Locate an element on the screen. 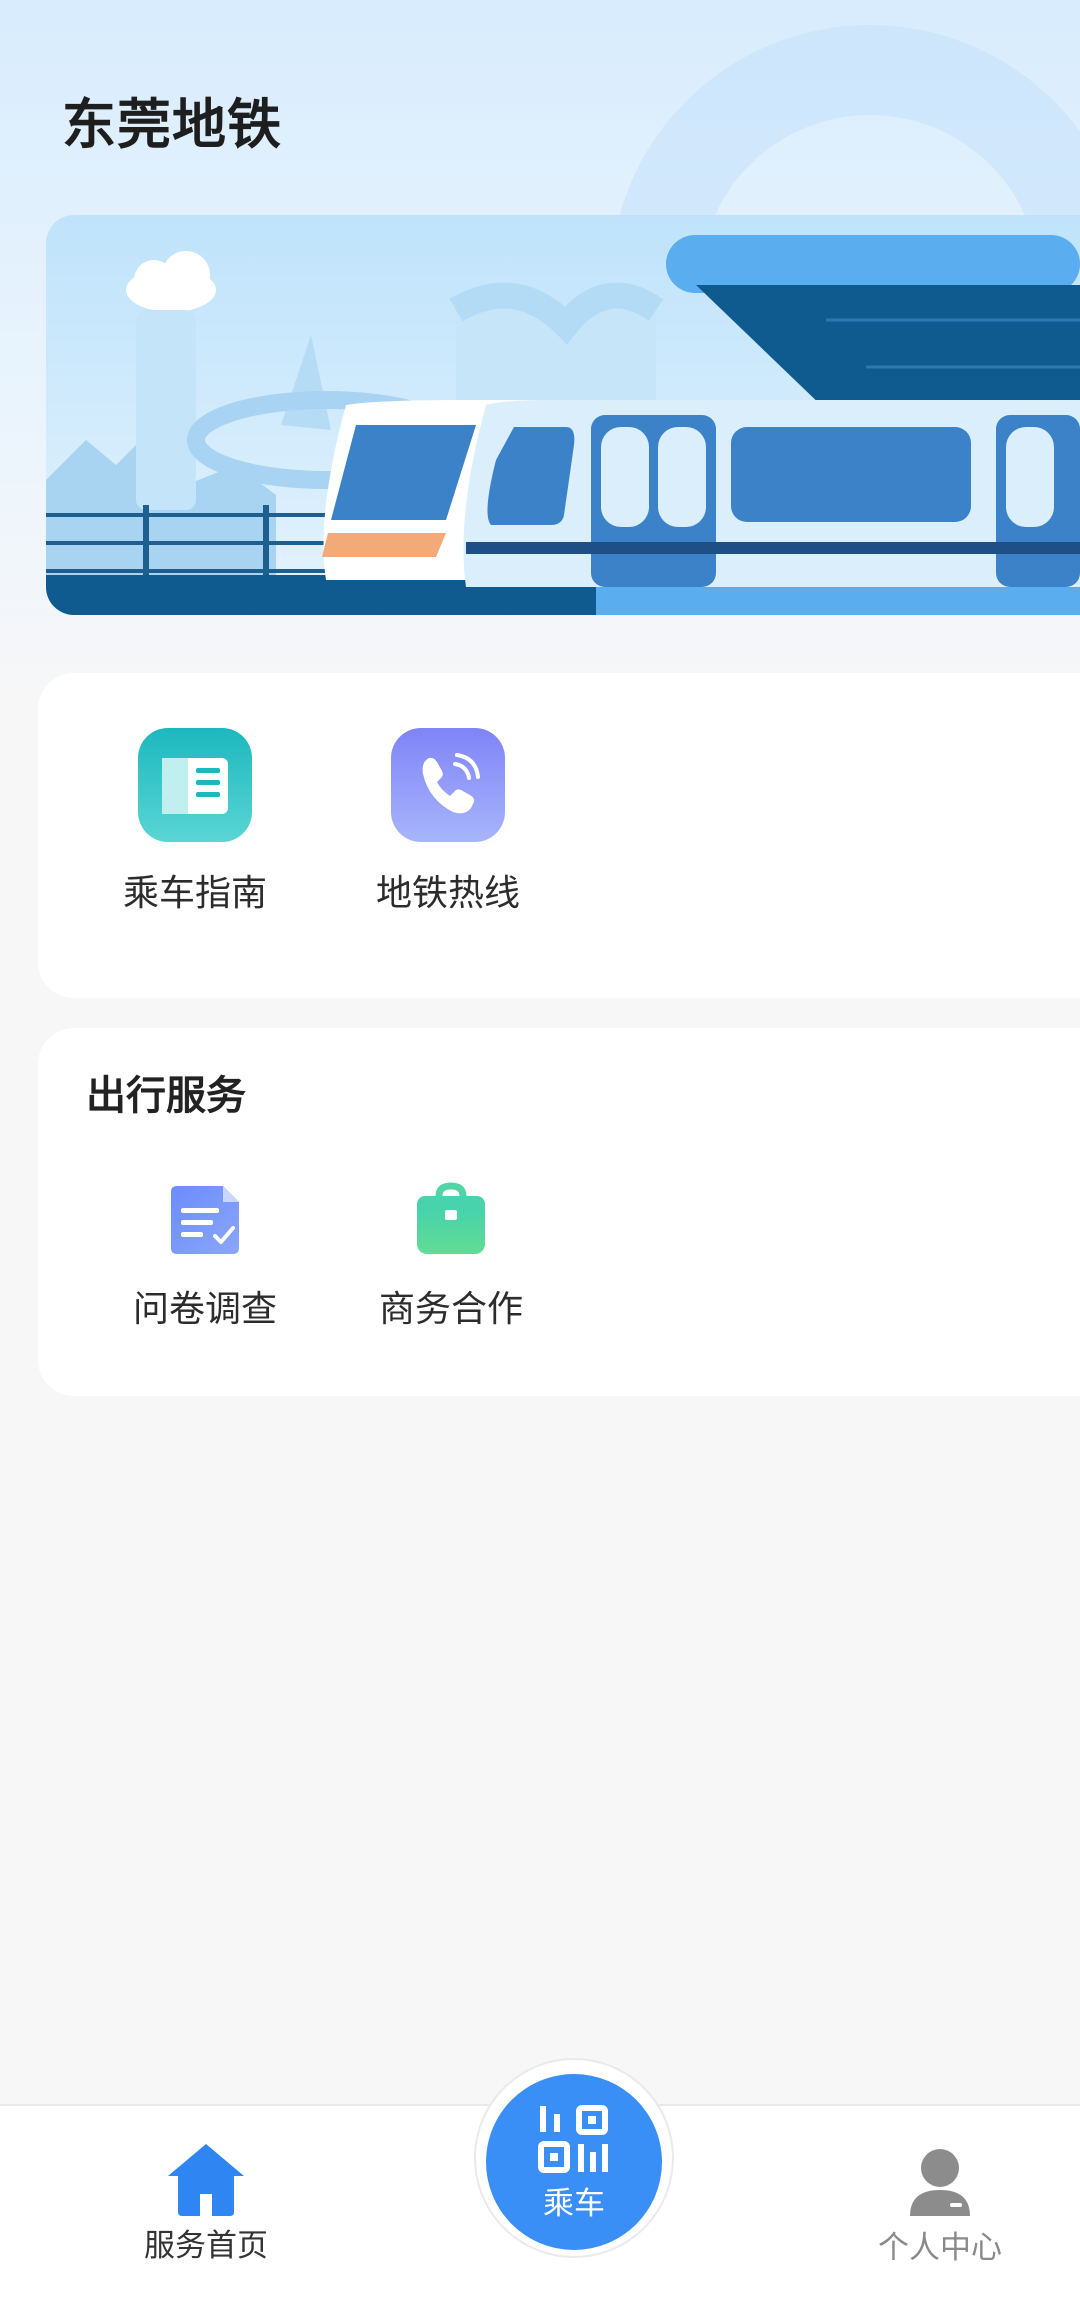 The image size is (1080, 2298). quick-link-metro-hotline: 地铁热线 is located at coordinates (448, 822).